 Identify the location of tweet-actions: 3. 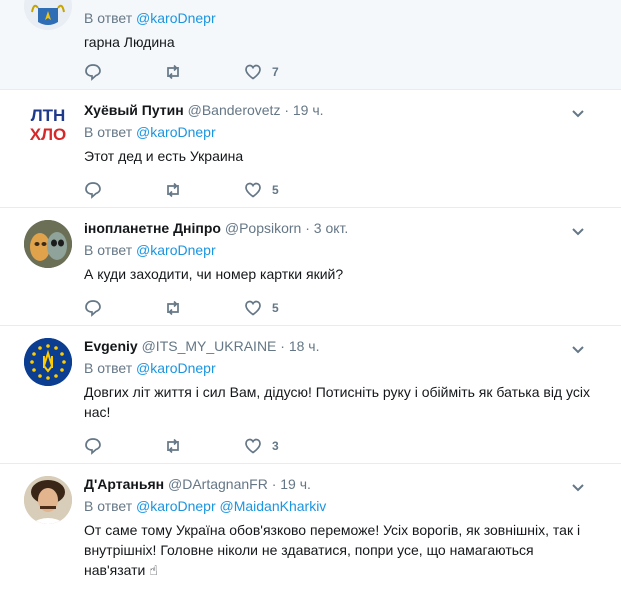
(204, 446).